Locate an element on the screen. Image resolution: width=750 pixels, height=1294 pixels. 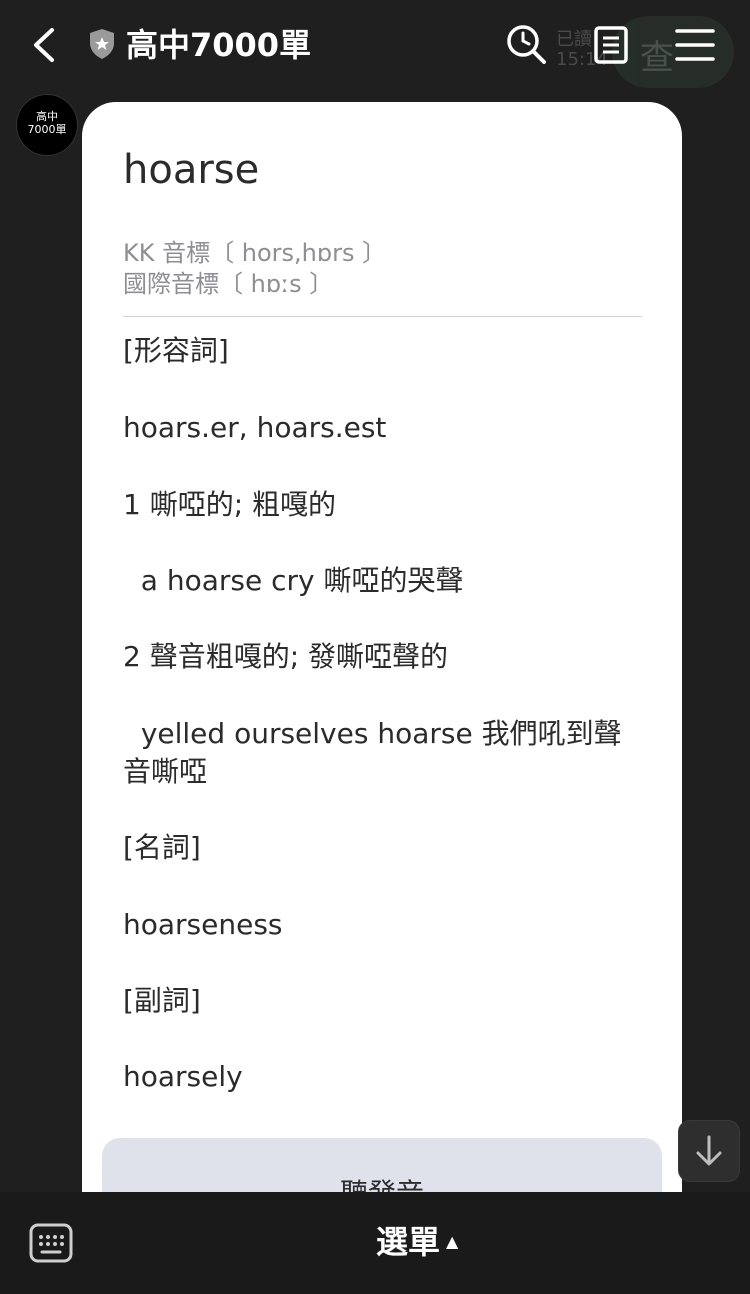
entry-line: 1 嘶啞的; 粗嘎的 is located at coordinates (230, 504).